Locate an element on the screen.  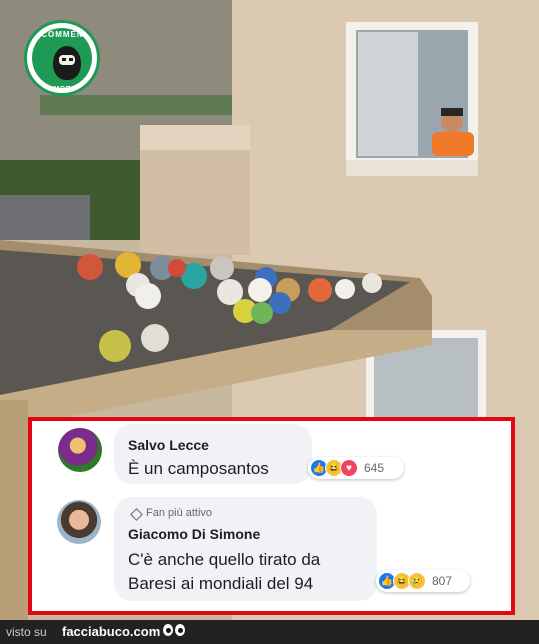
comment-bubble-1: Salvo Lecce È un camposantos is located at coordinates (213, 454).